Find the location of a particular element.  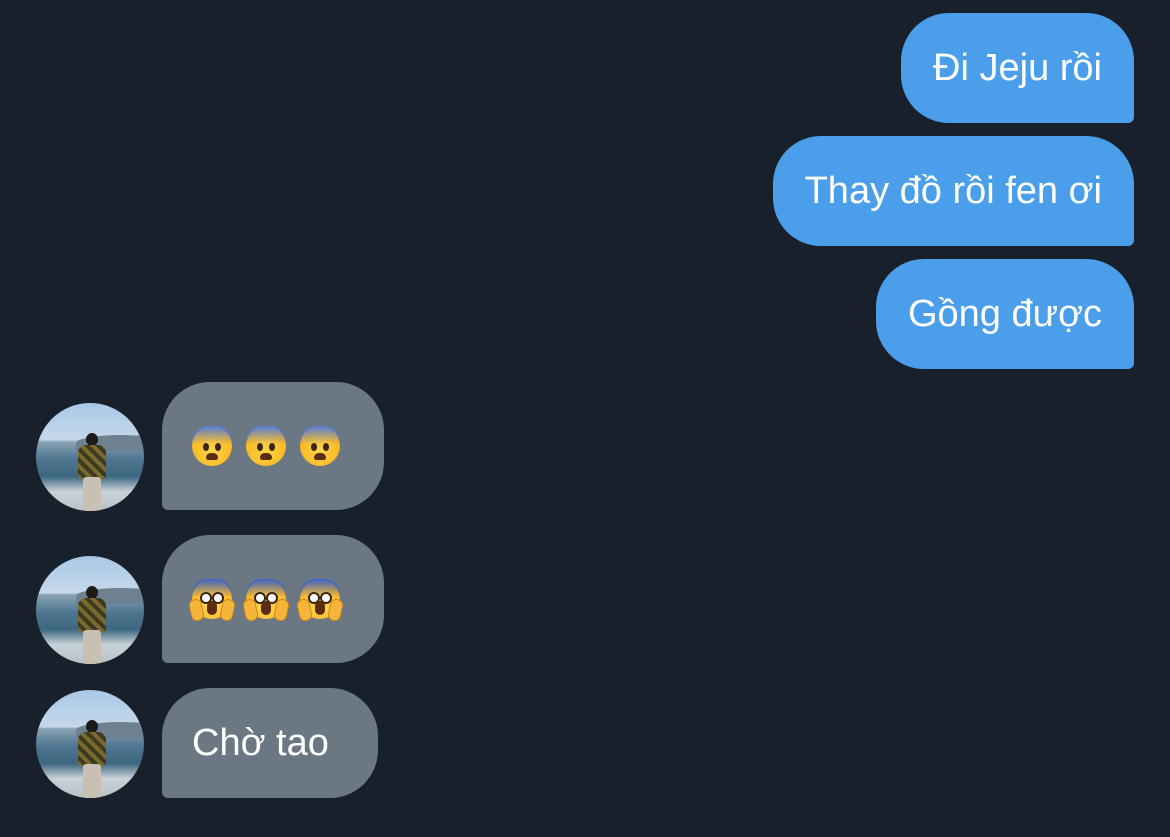

outgoing-message-bubble: Đi Jeju rồi is located at coordinates (1017, 68).